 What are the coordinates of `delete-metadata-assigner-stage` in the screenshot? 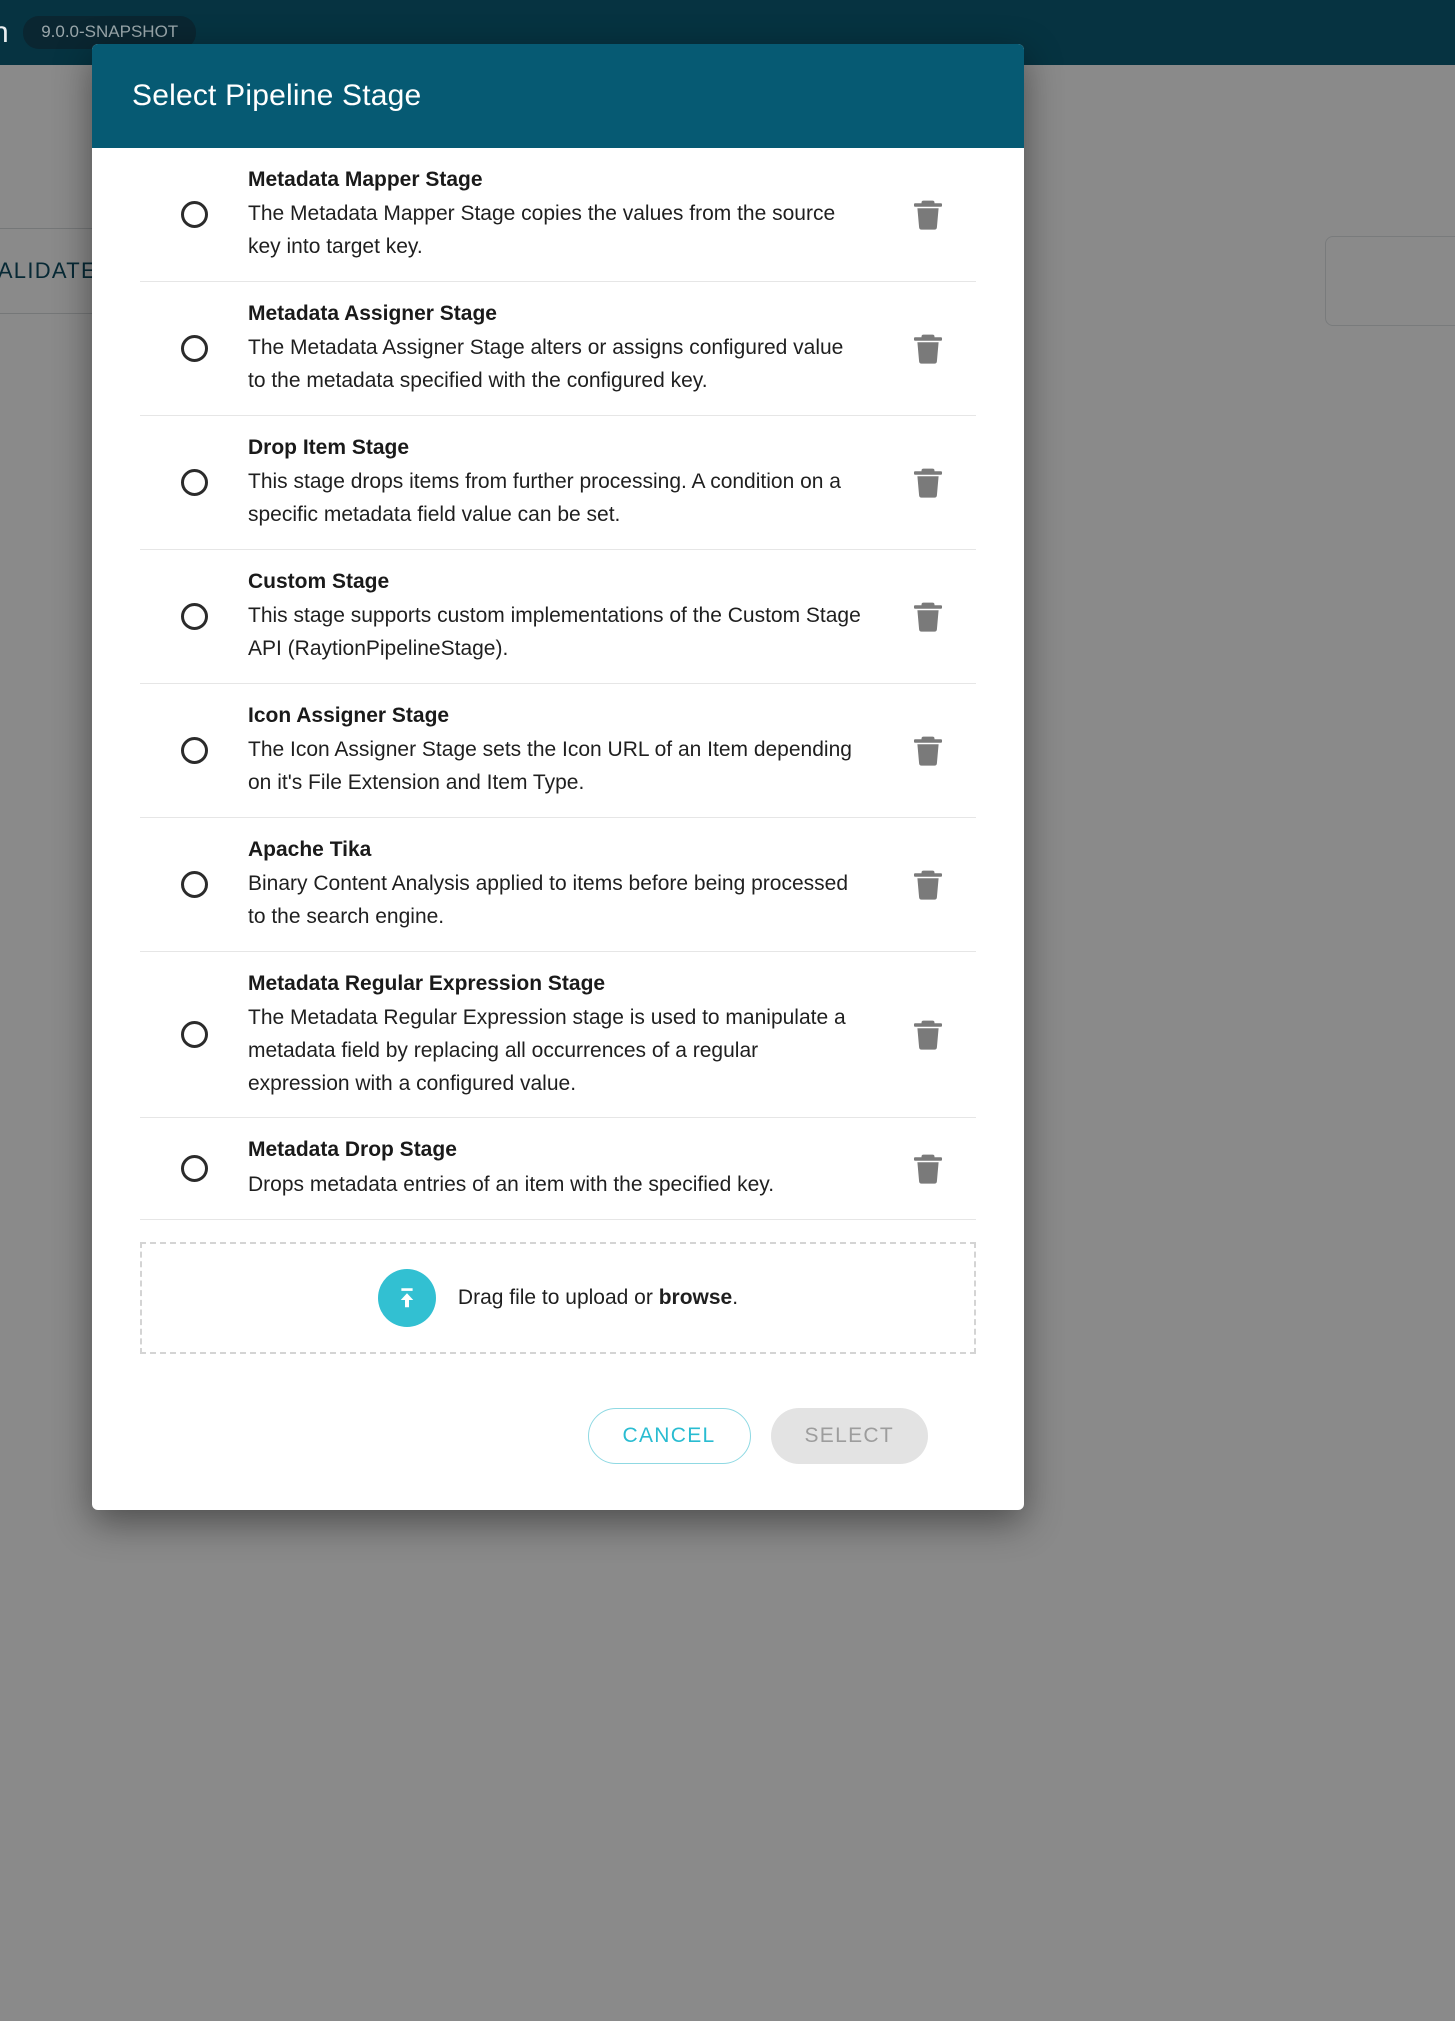 It's located at (928, 348).